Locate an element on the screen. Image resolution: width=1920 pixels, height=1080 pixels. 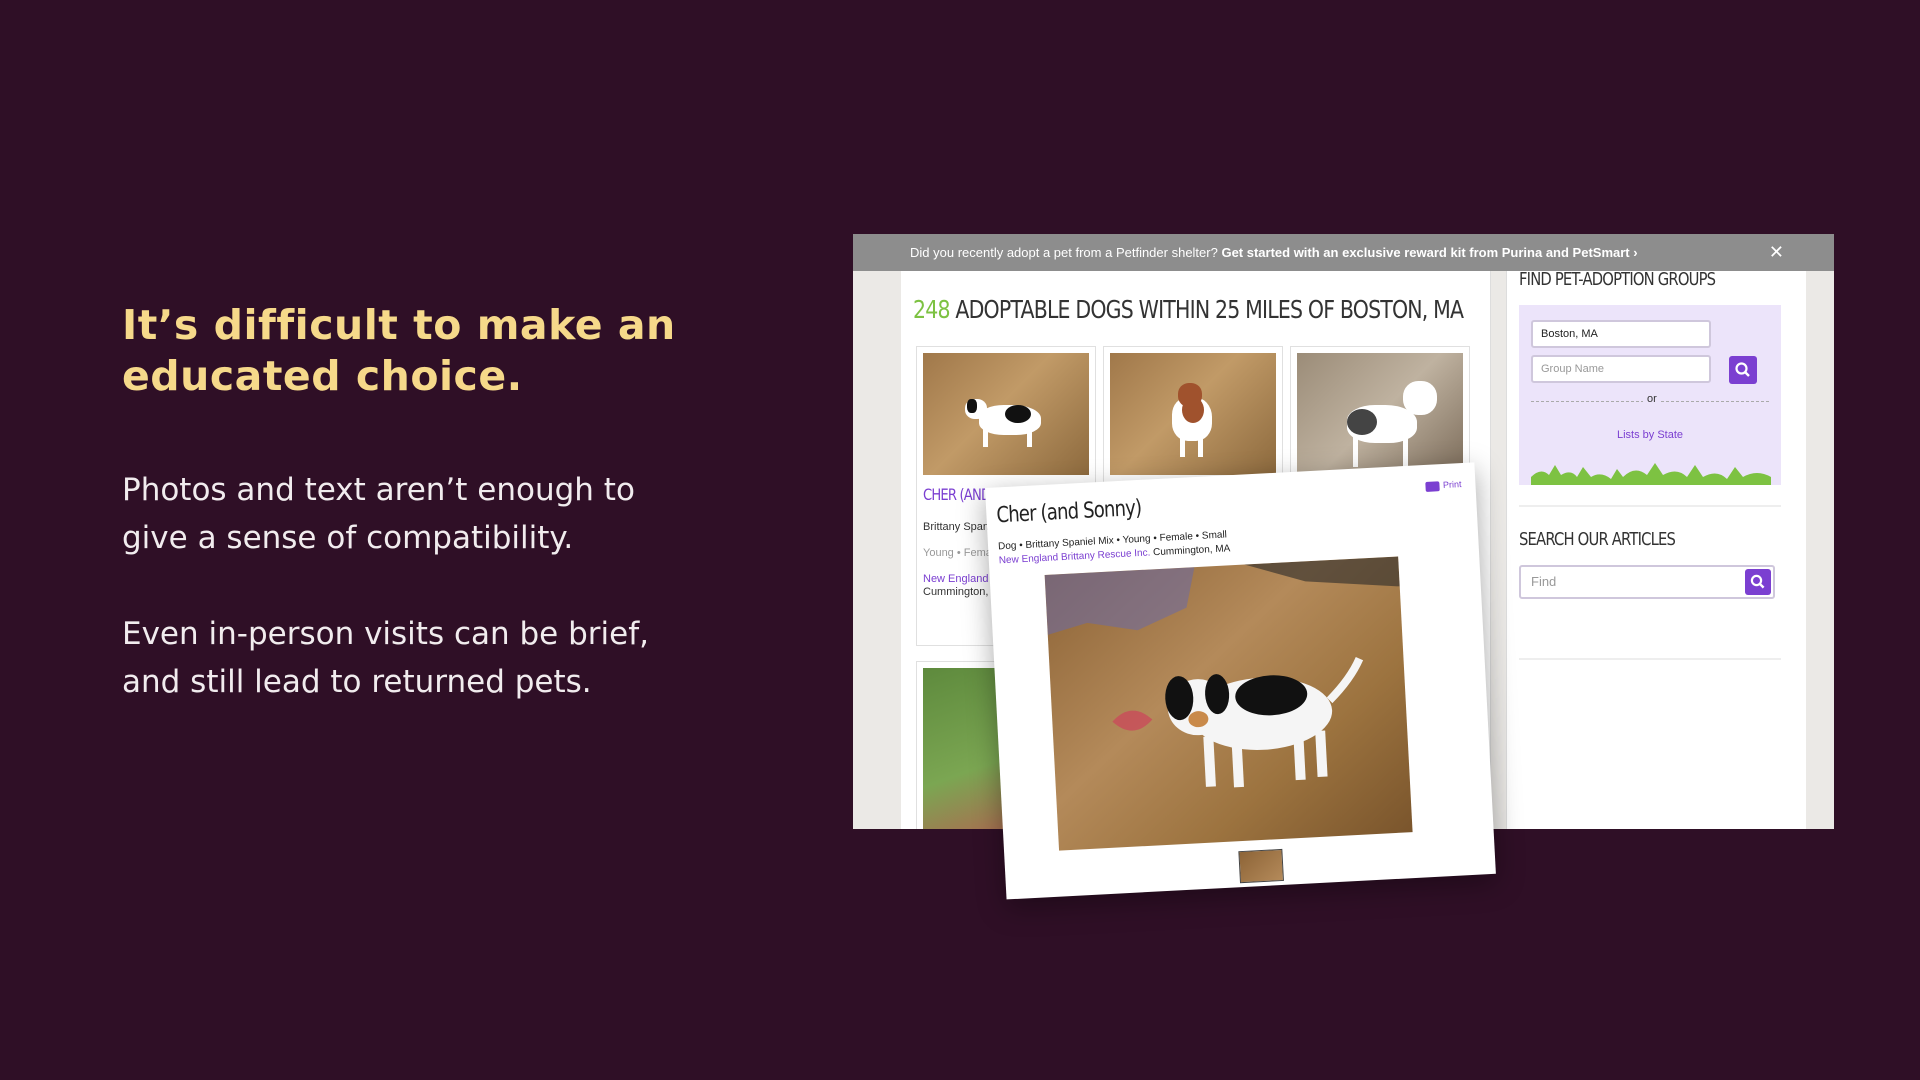
popup-pet-photo is located at coordinates (1228, 703).